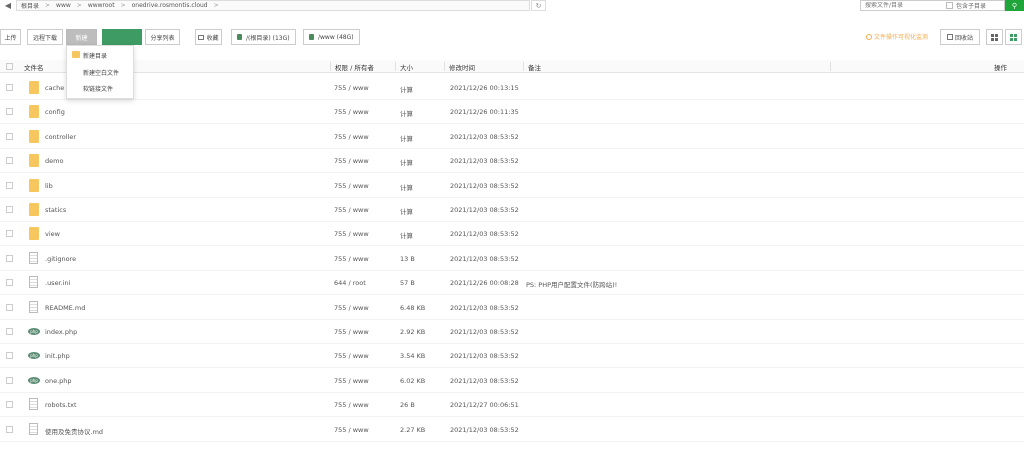 The height and width of the screenshot is (470, 1024). I want to click on file-name: README.md, so click(65, 308).